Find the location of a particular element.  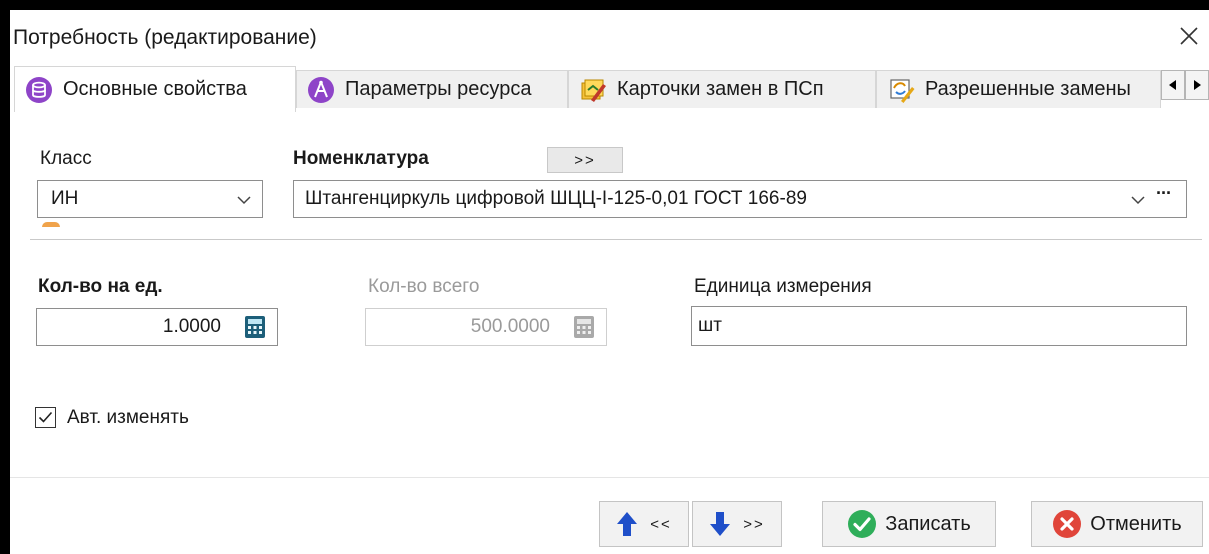

title-bar: Потребность (редактирование) is located at coordinates (609, 36).